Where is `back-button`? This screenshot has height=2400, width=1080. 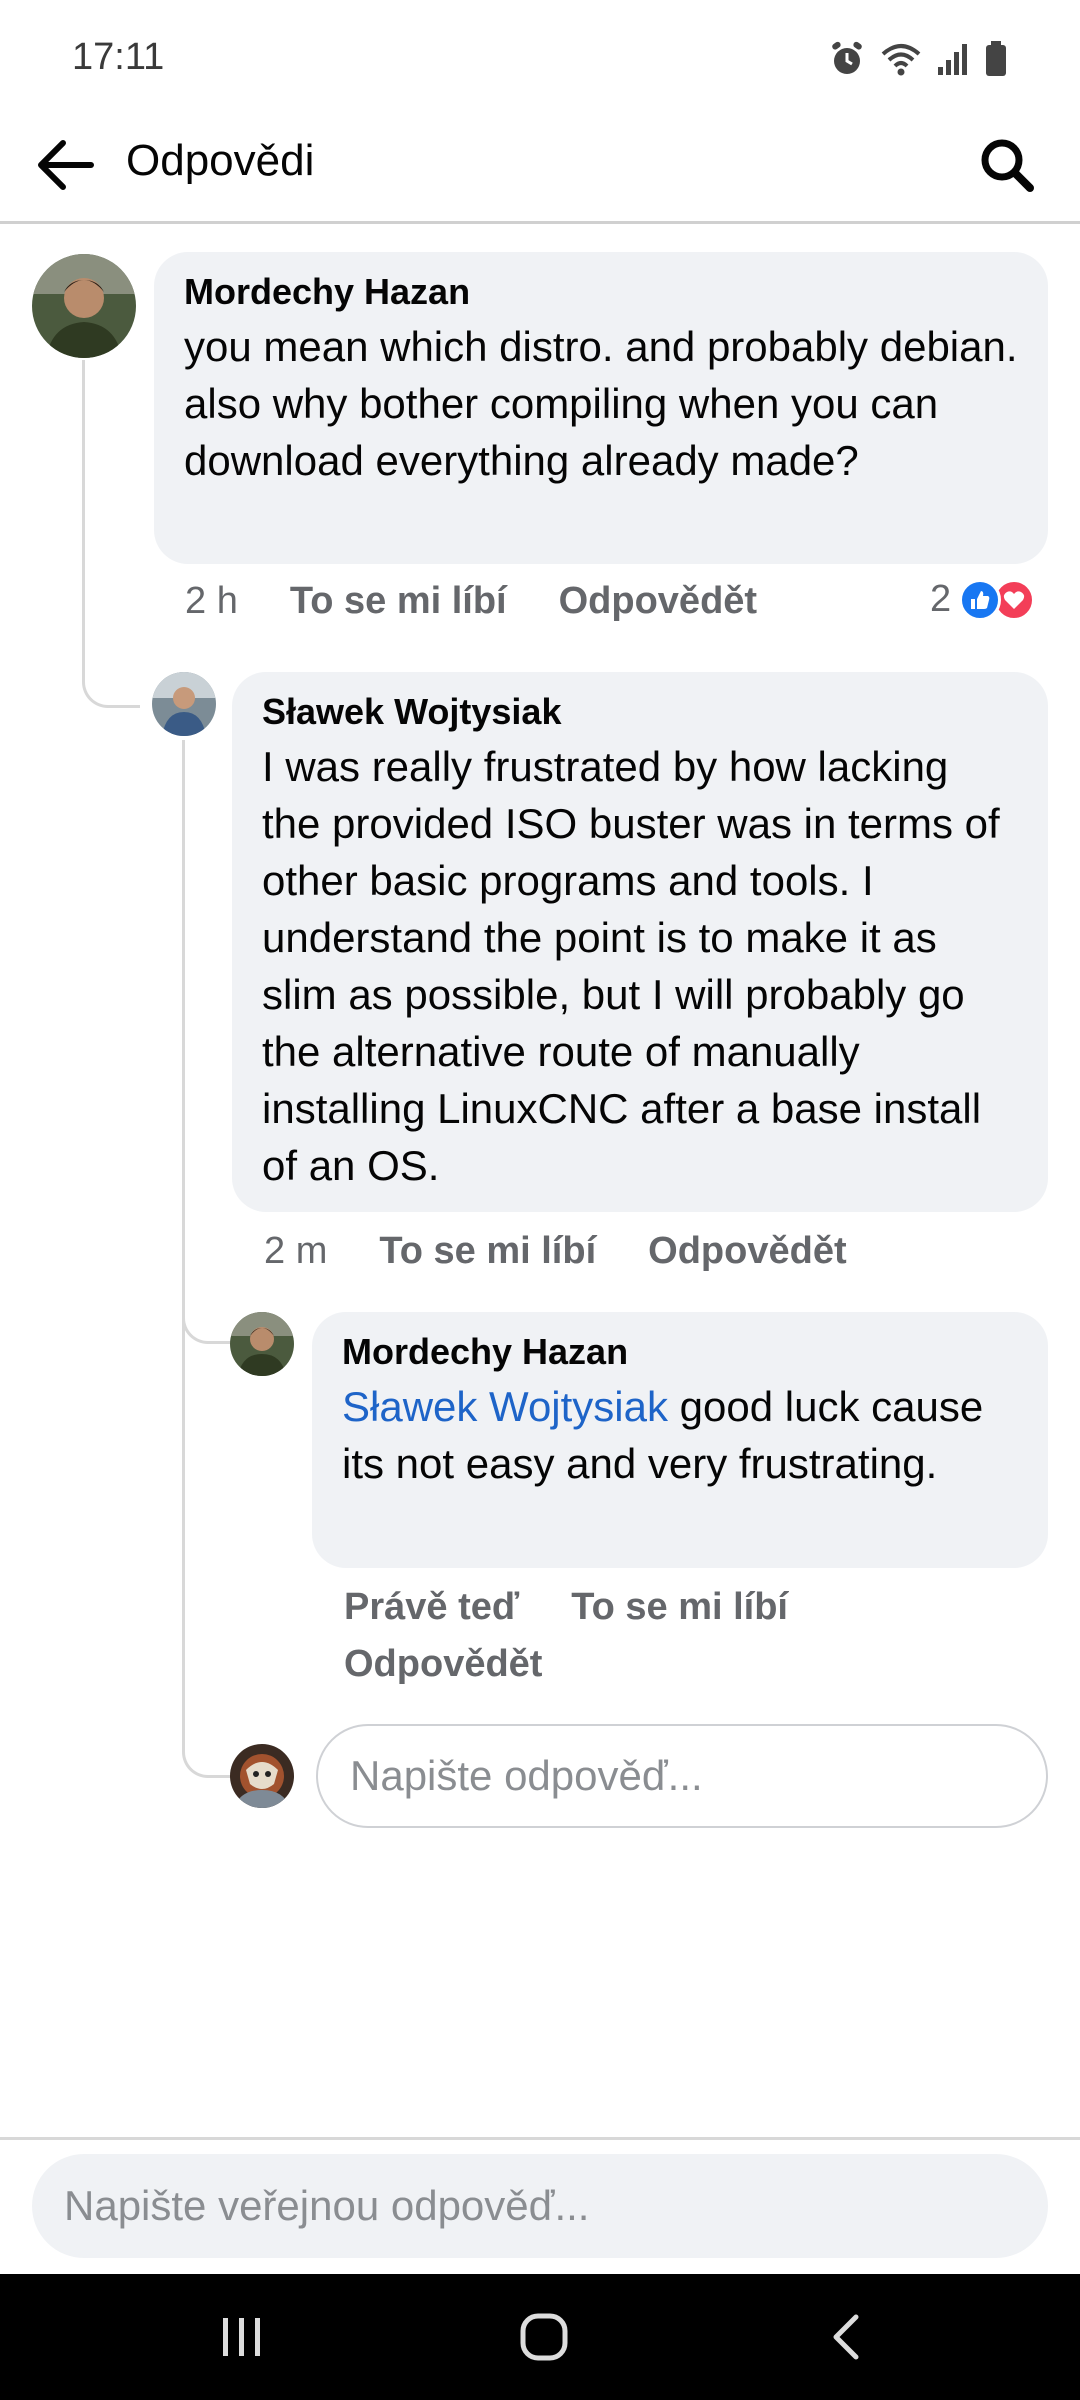 back-button is located at coordinates (65, 165).